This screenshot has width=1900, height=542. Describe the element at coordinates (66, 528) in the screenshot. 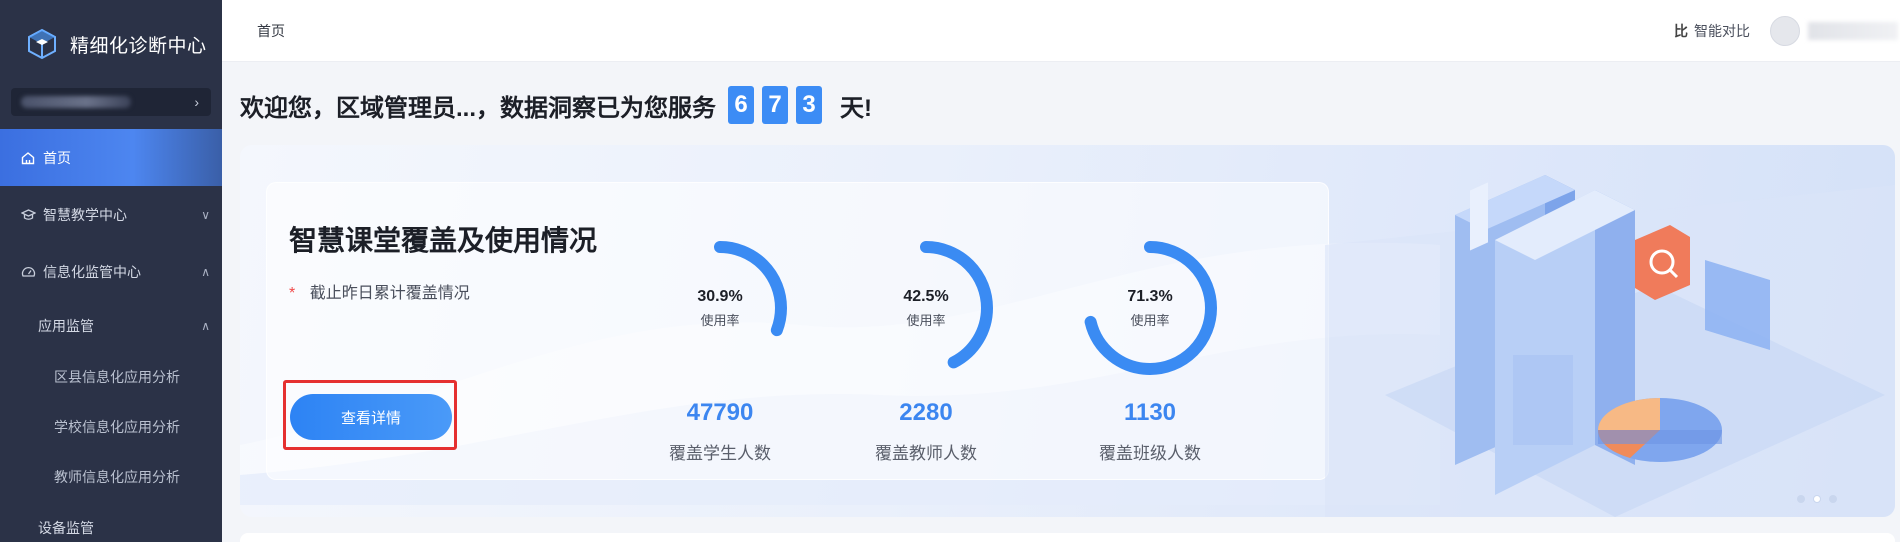

I see `sidebar-item-label: 设备监管` at that location.